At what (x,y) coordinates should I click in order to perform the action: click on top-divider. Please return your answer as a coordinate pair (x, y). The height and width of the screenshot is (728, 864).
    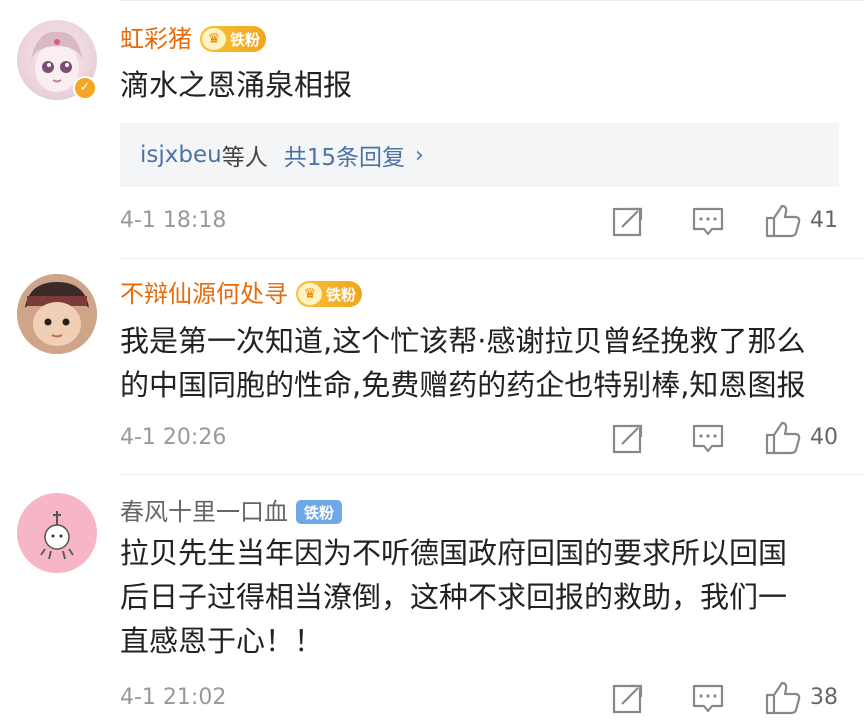
    Looking at the image, I should click on (492, 0).